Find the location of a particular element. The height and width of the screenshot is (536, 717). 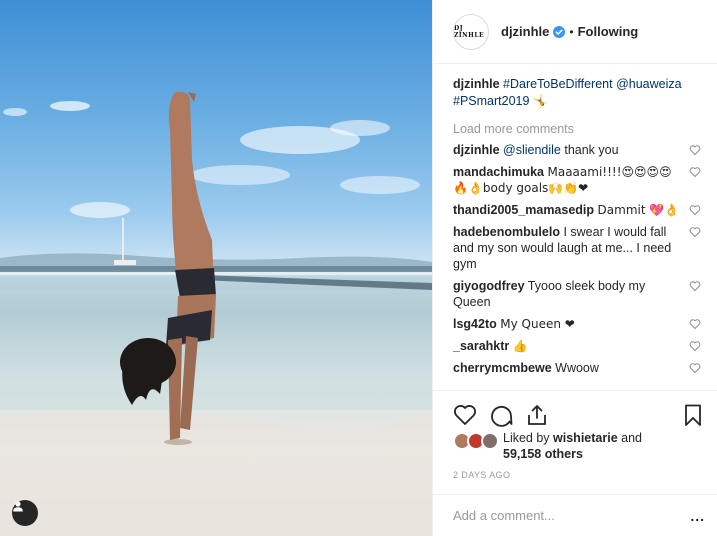

avatar-logo: DJ ZINHLE is located at coordinates (469, 31).